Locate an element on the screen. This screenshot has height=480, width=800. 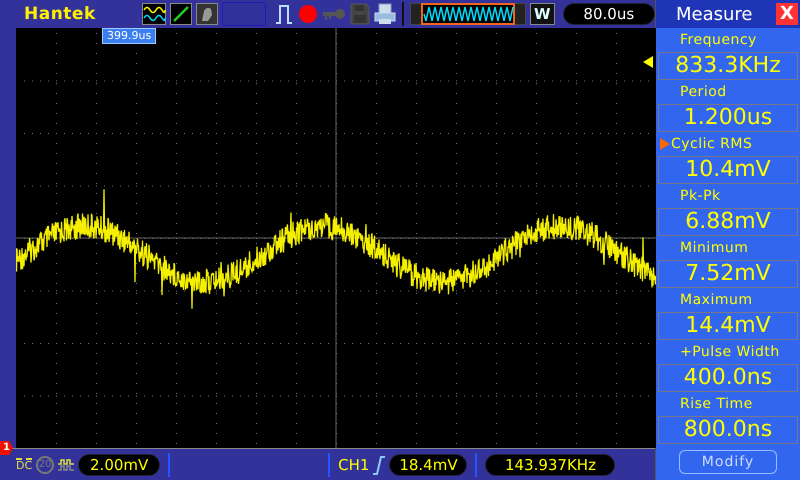
measurement-value: 10.4mV is located at coordinates (728, 170).